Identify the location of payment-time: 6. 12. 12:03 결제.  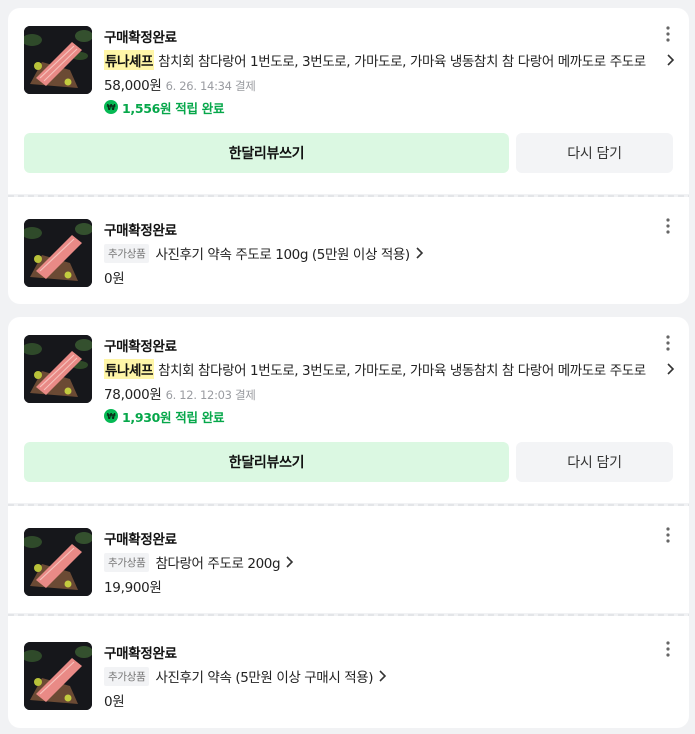
(210, 395).